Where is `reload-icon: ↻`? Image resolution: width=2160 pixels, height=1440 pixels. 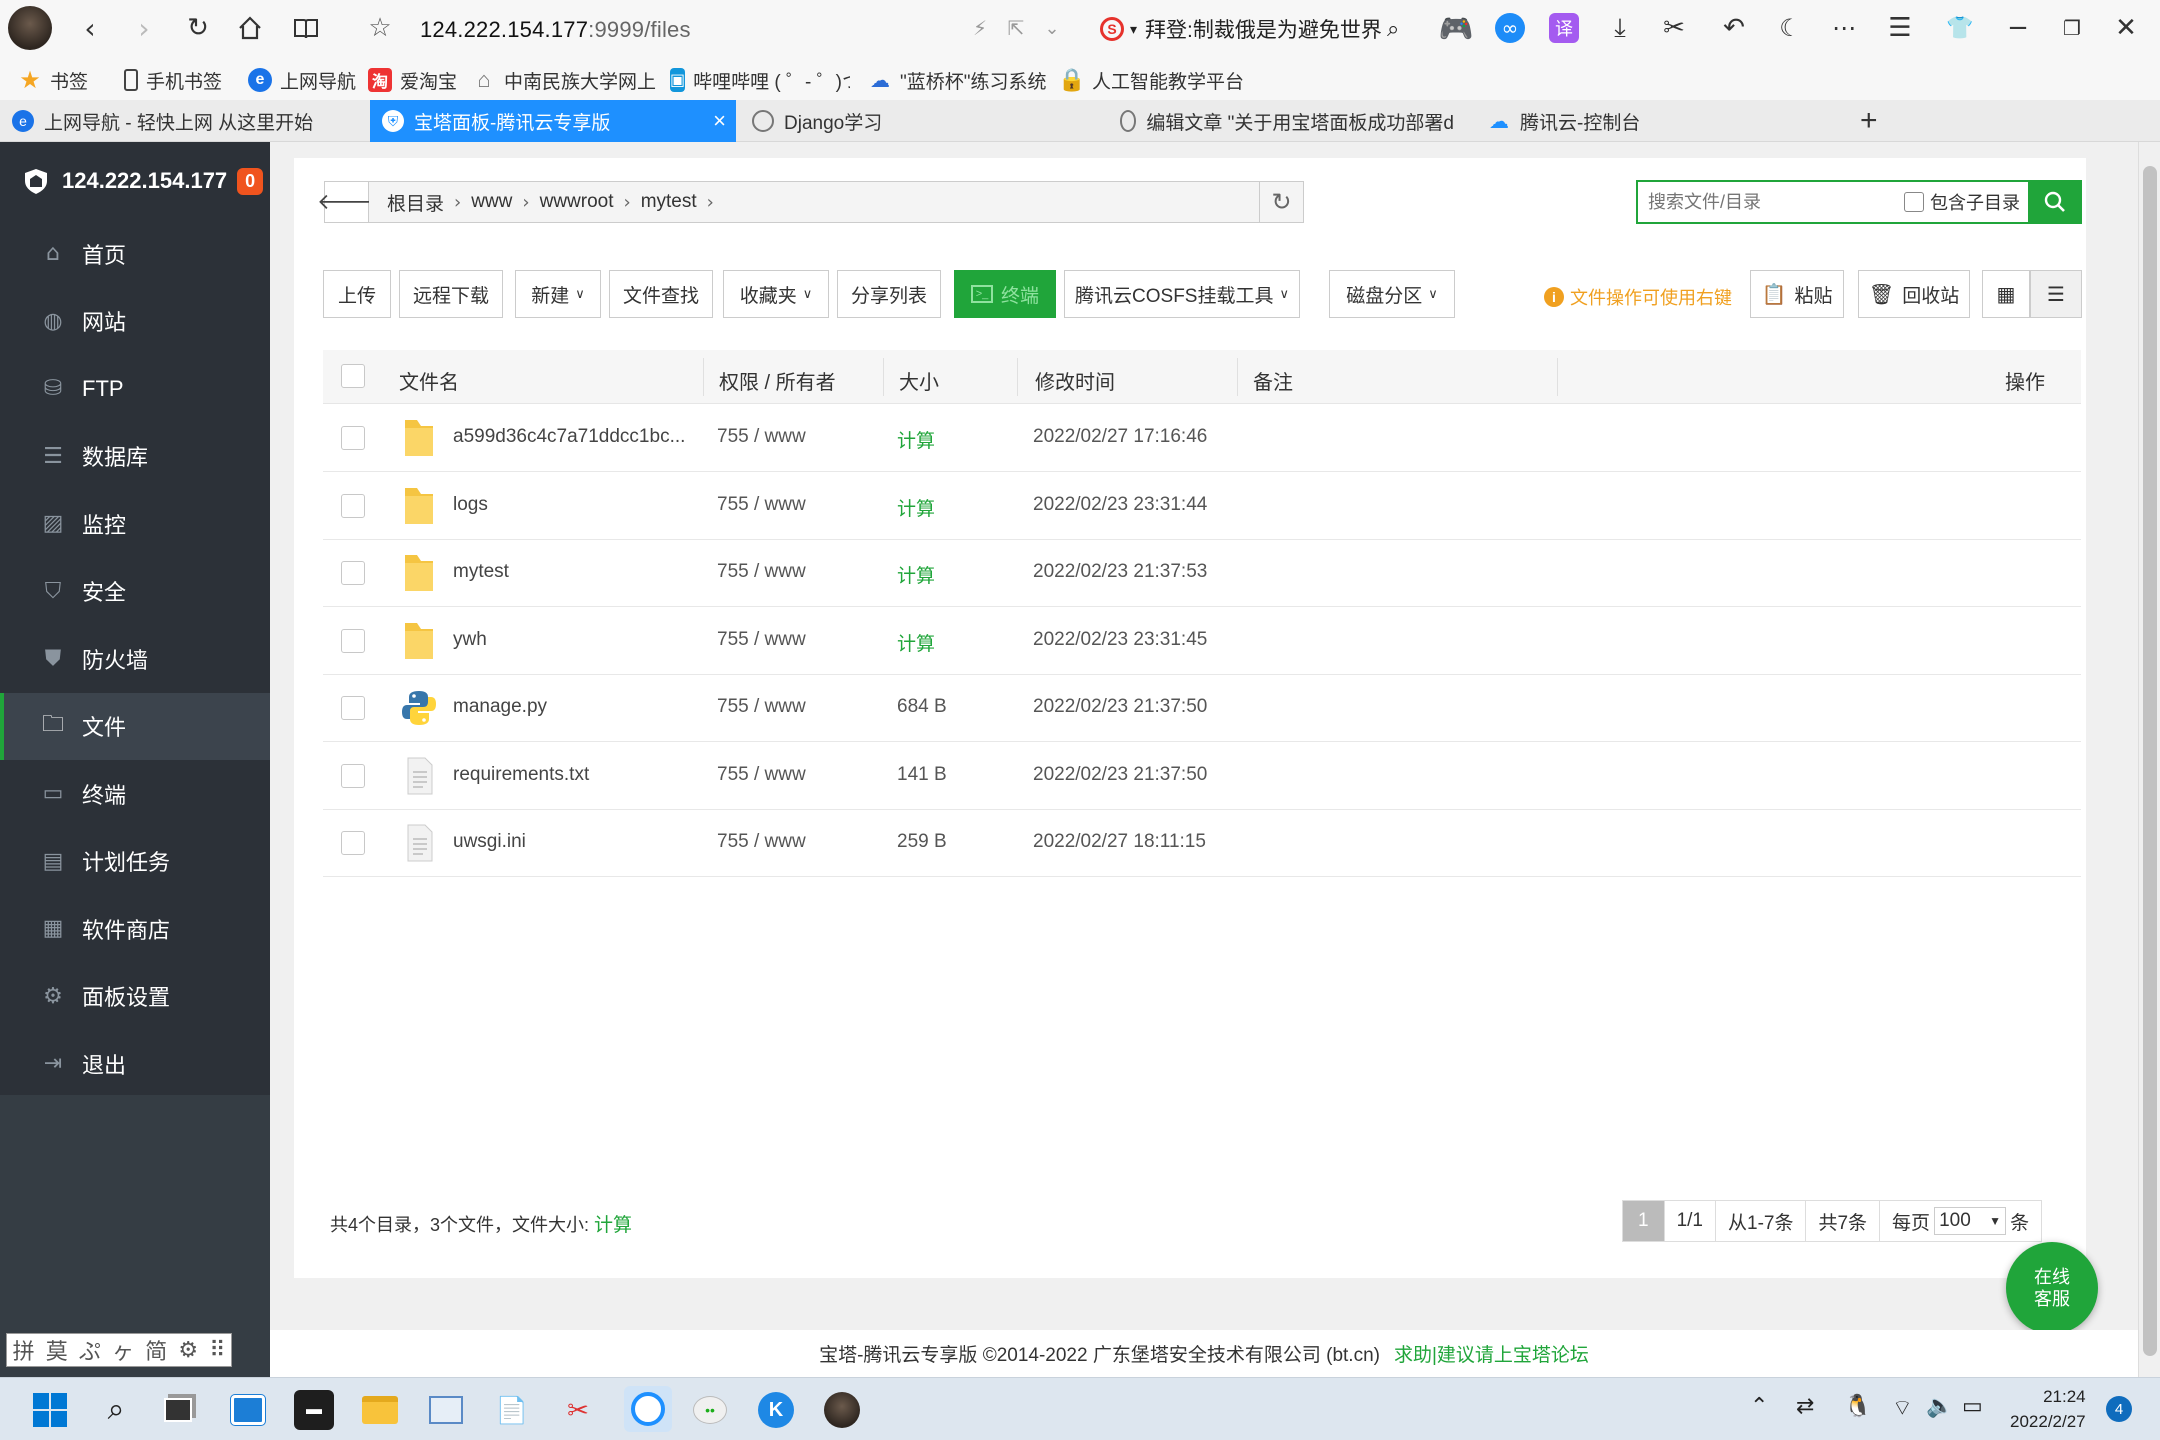 reload-icon: ↻ is located at coordinates (198, 28).